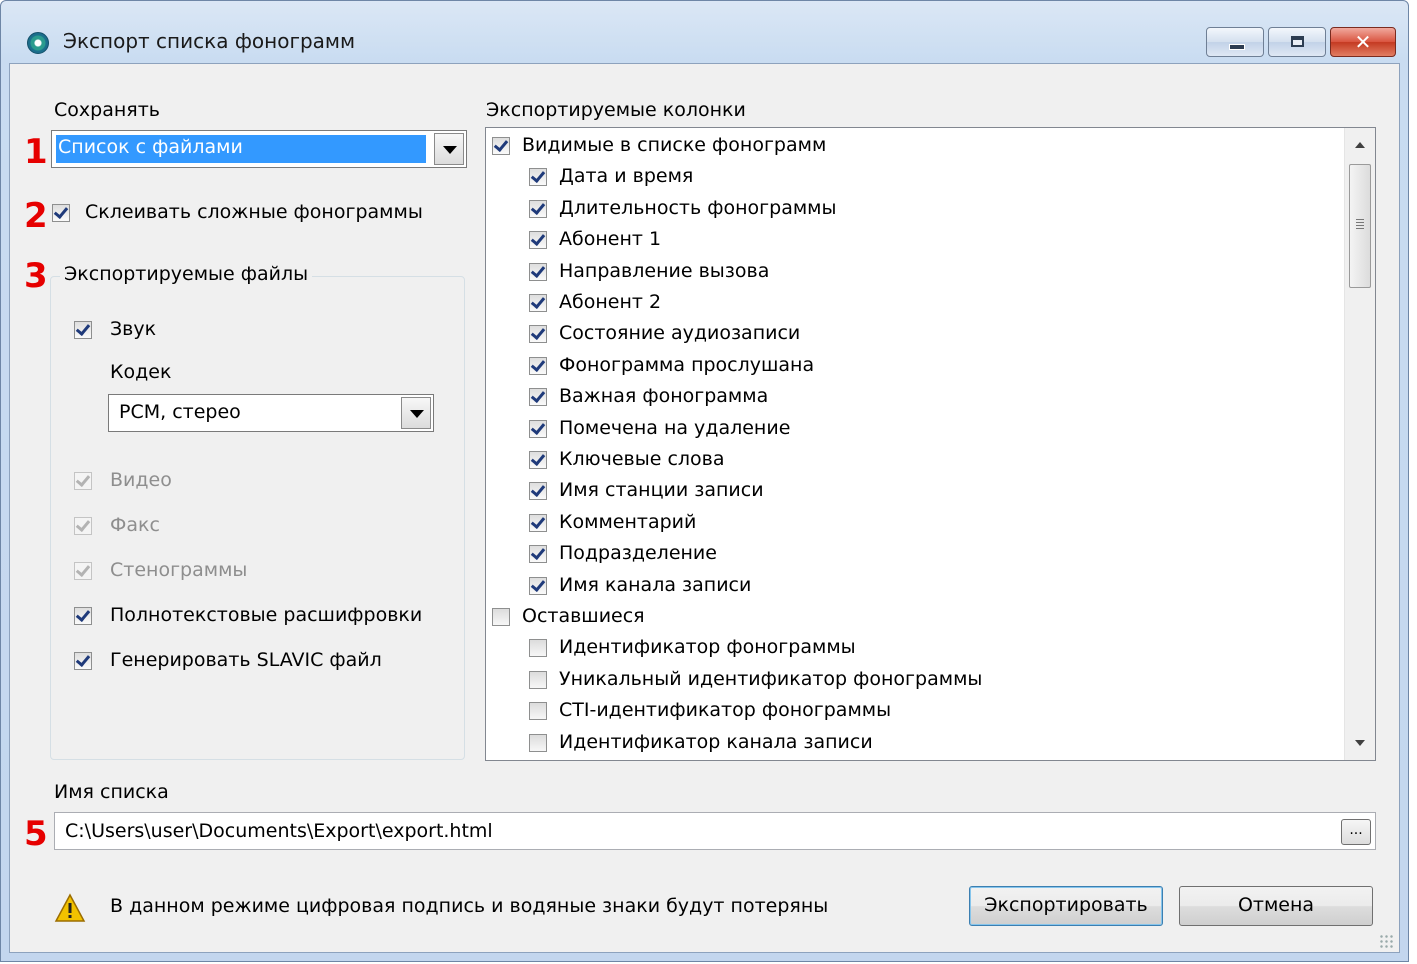 Image resolution: width=1417 pixels, height=964 pixels. What do you see at coordinates (83, 526) in the screenshot?
I see `fax-checkbox` at bounding box center [83, 526].